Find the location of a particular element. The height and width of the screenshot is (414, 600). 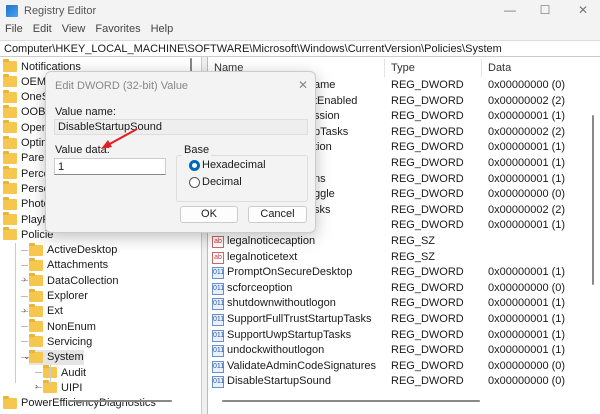

value-name: tEnabled is located at coordinates (336, 100).